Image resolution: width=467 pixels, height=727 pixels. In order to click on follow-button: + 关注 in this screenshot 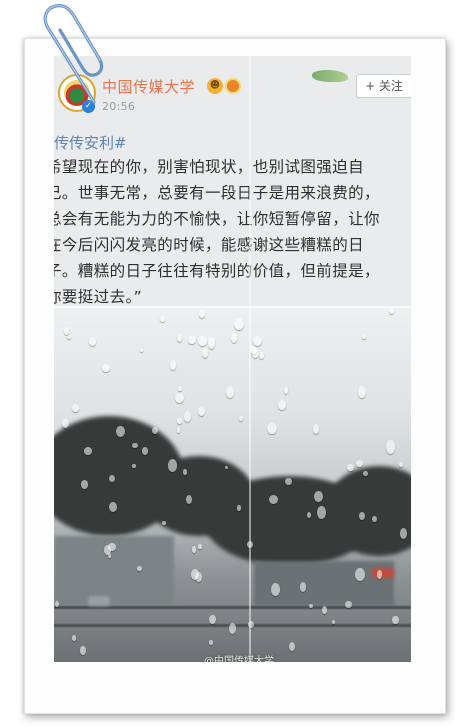, I will do `click(383, 86)`.